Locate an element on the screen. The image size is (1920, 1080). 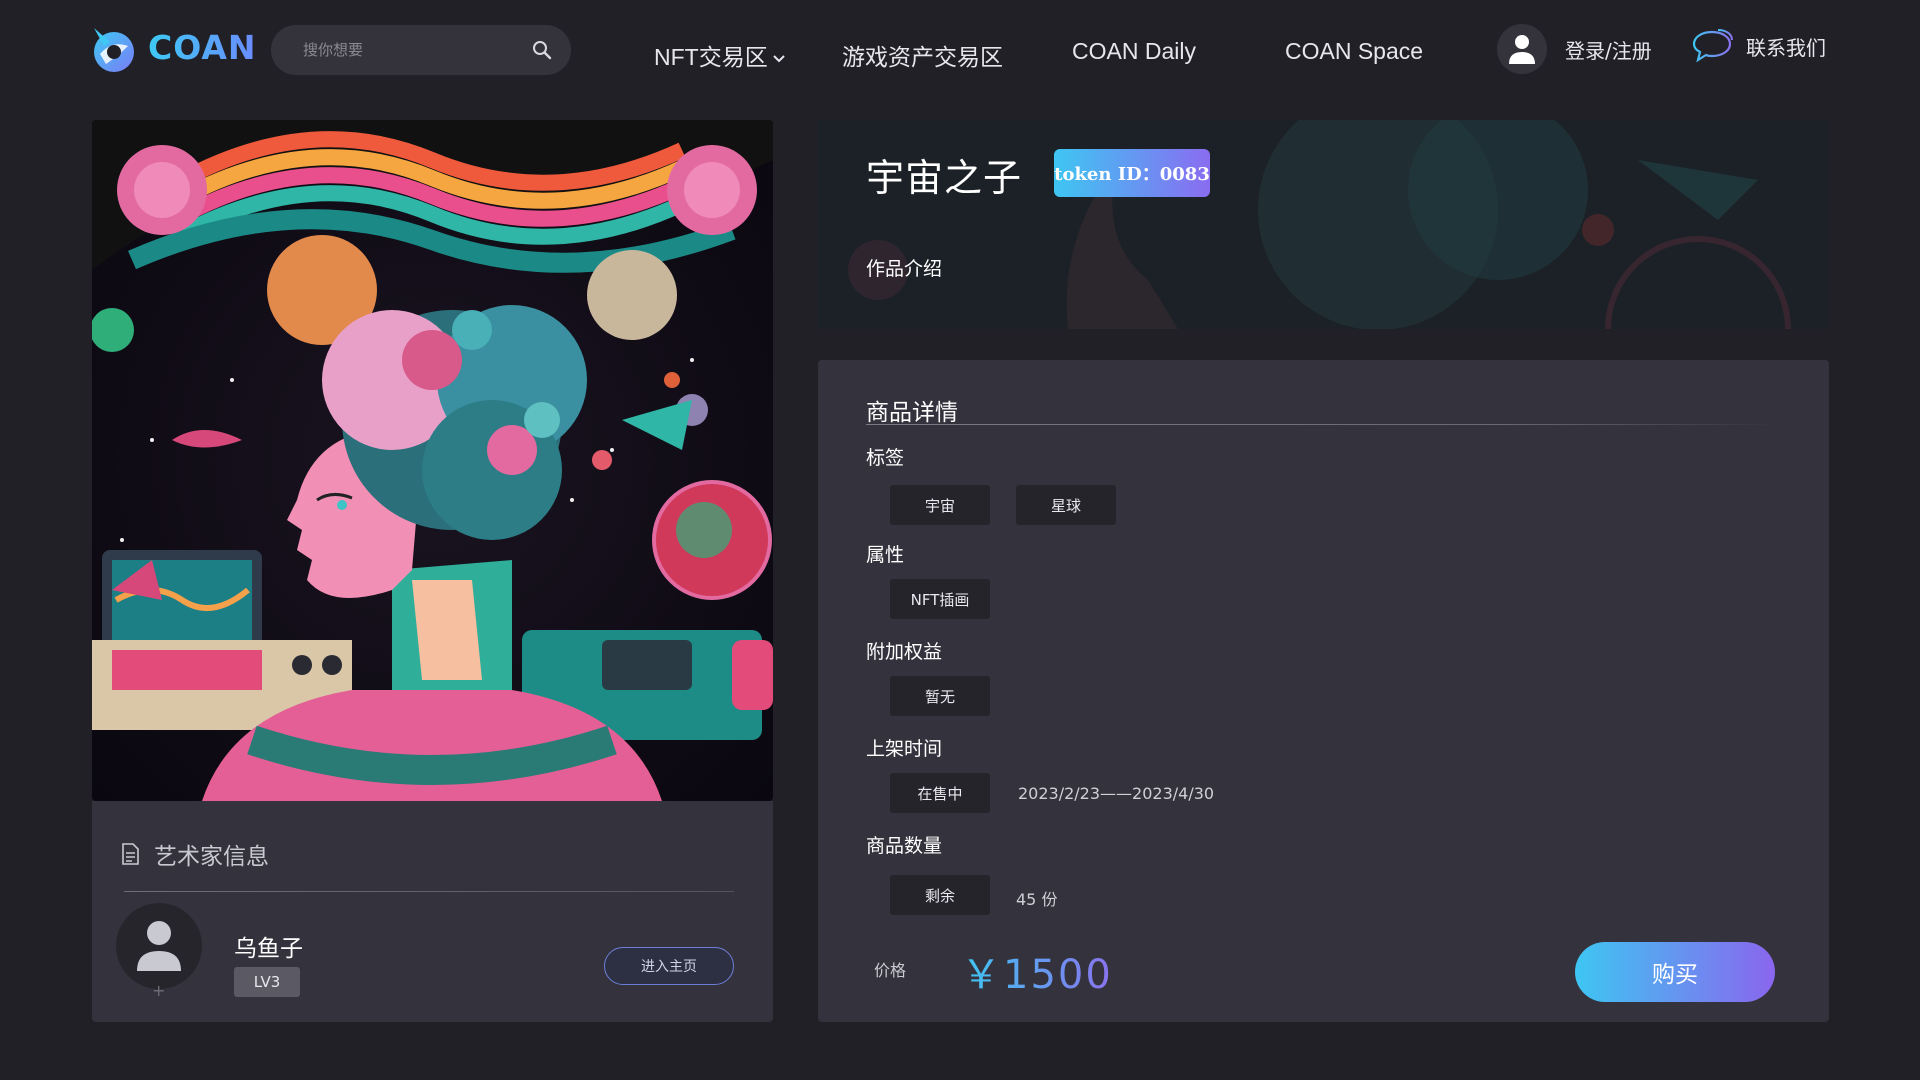
nav-coan-daily-label: COAN Daily is located at coordinates (1134, 51).